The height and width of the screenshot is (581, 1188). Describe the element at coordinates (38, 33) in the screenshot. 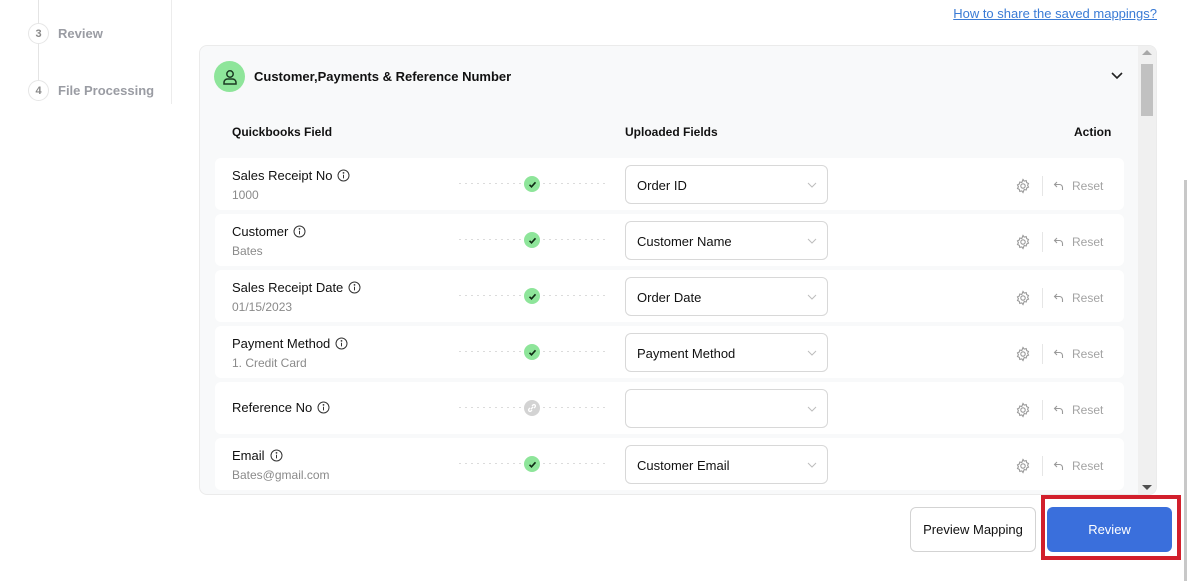

I see `step-number: 3` at that location.